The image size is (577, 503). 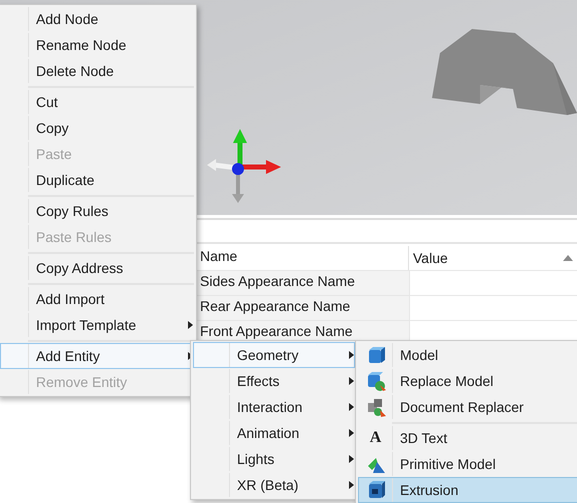 I want to click on menu-item: Effects, so click(x=274, y=381).